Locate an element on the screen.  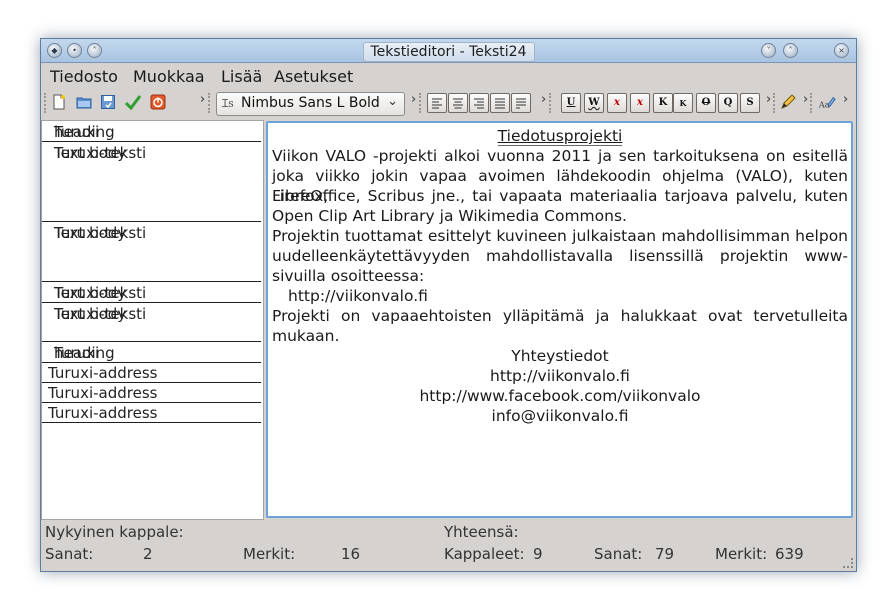
edit-style-icon is located at coordinates (788, 102).